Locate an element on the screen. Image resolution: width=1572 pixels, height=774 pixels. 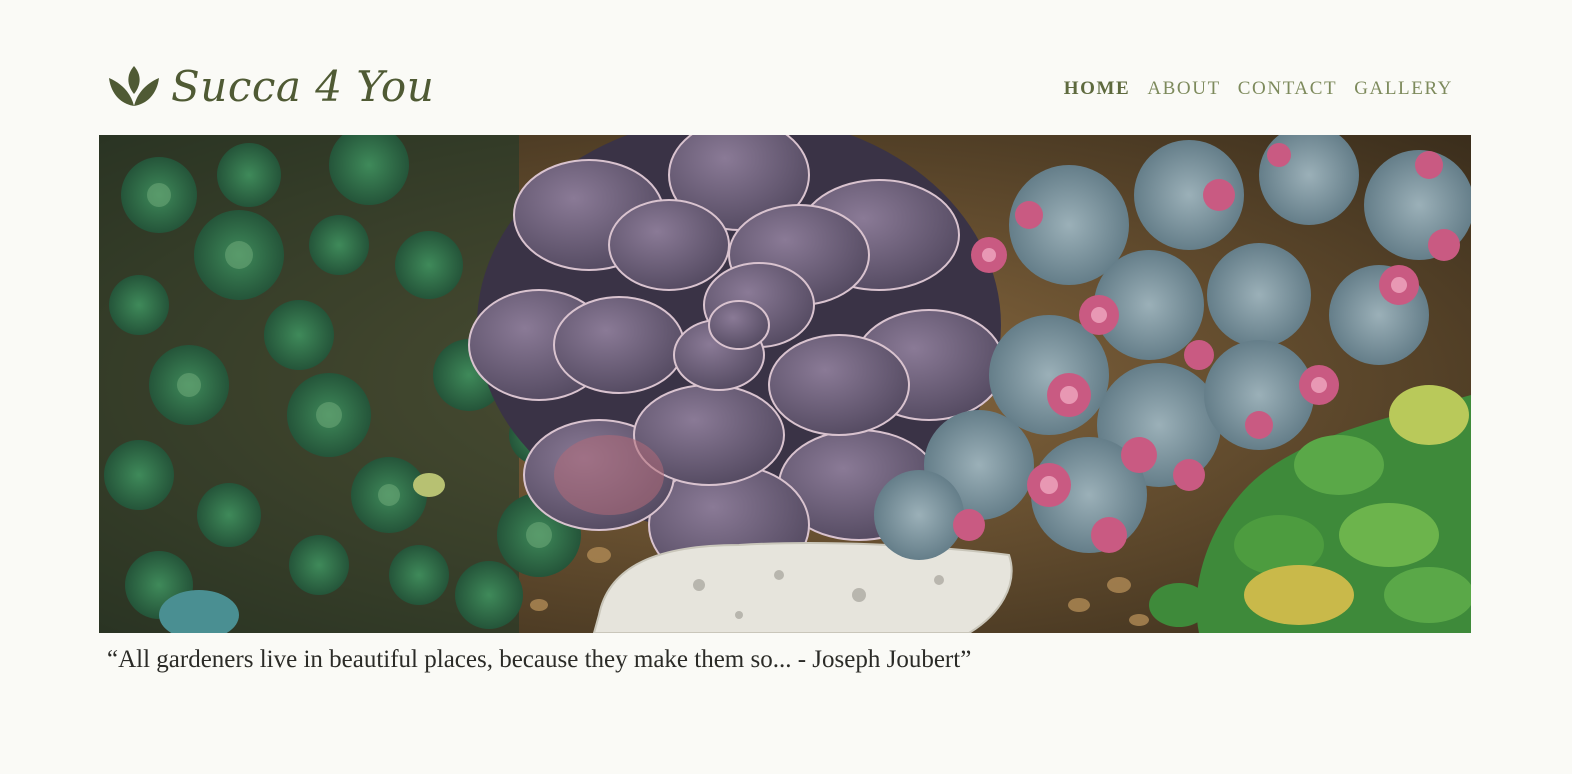
nav-about: ABOUT is located at coordinates (1183, 89).